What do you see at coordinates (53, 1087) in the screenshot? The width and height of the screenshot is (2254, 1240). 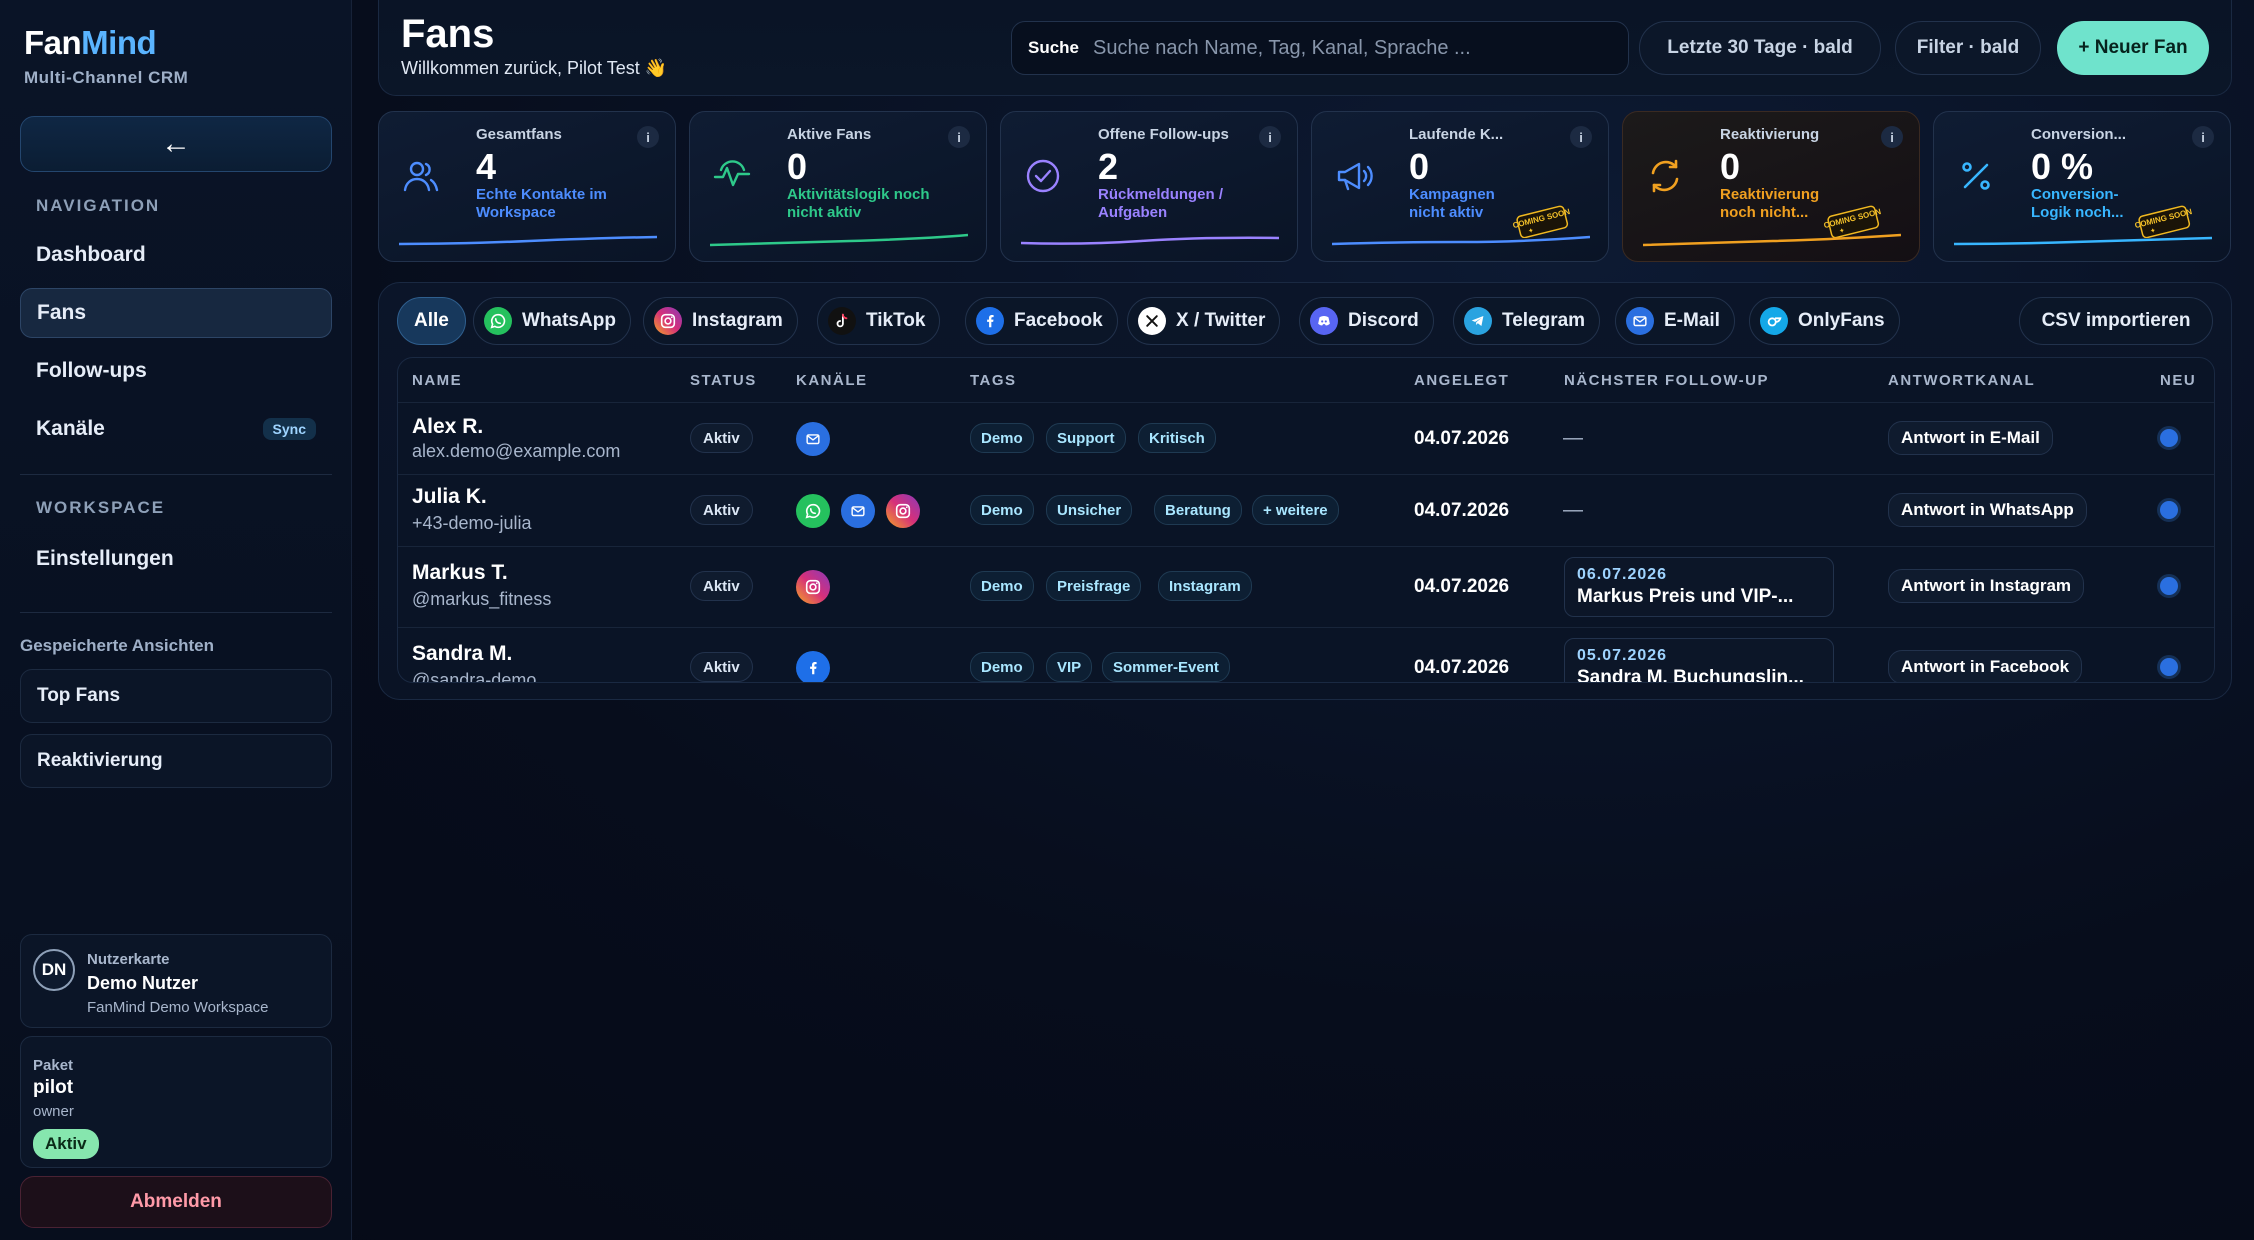 I see `package-name: pilot` at bounding box center [53, 1087].